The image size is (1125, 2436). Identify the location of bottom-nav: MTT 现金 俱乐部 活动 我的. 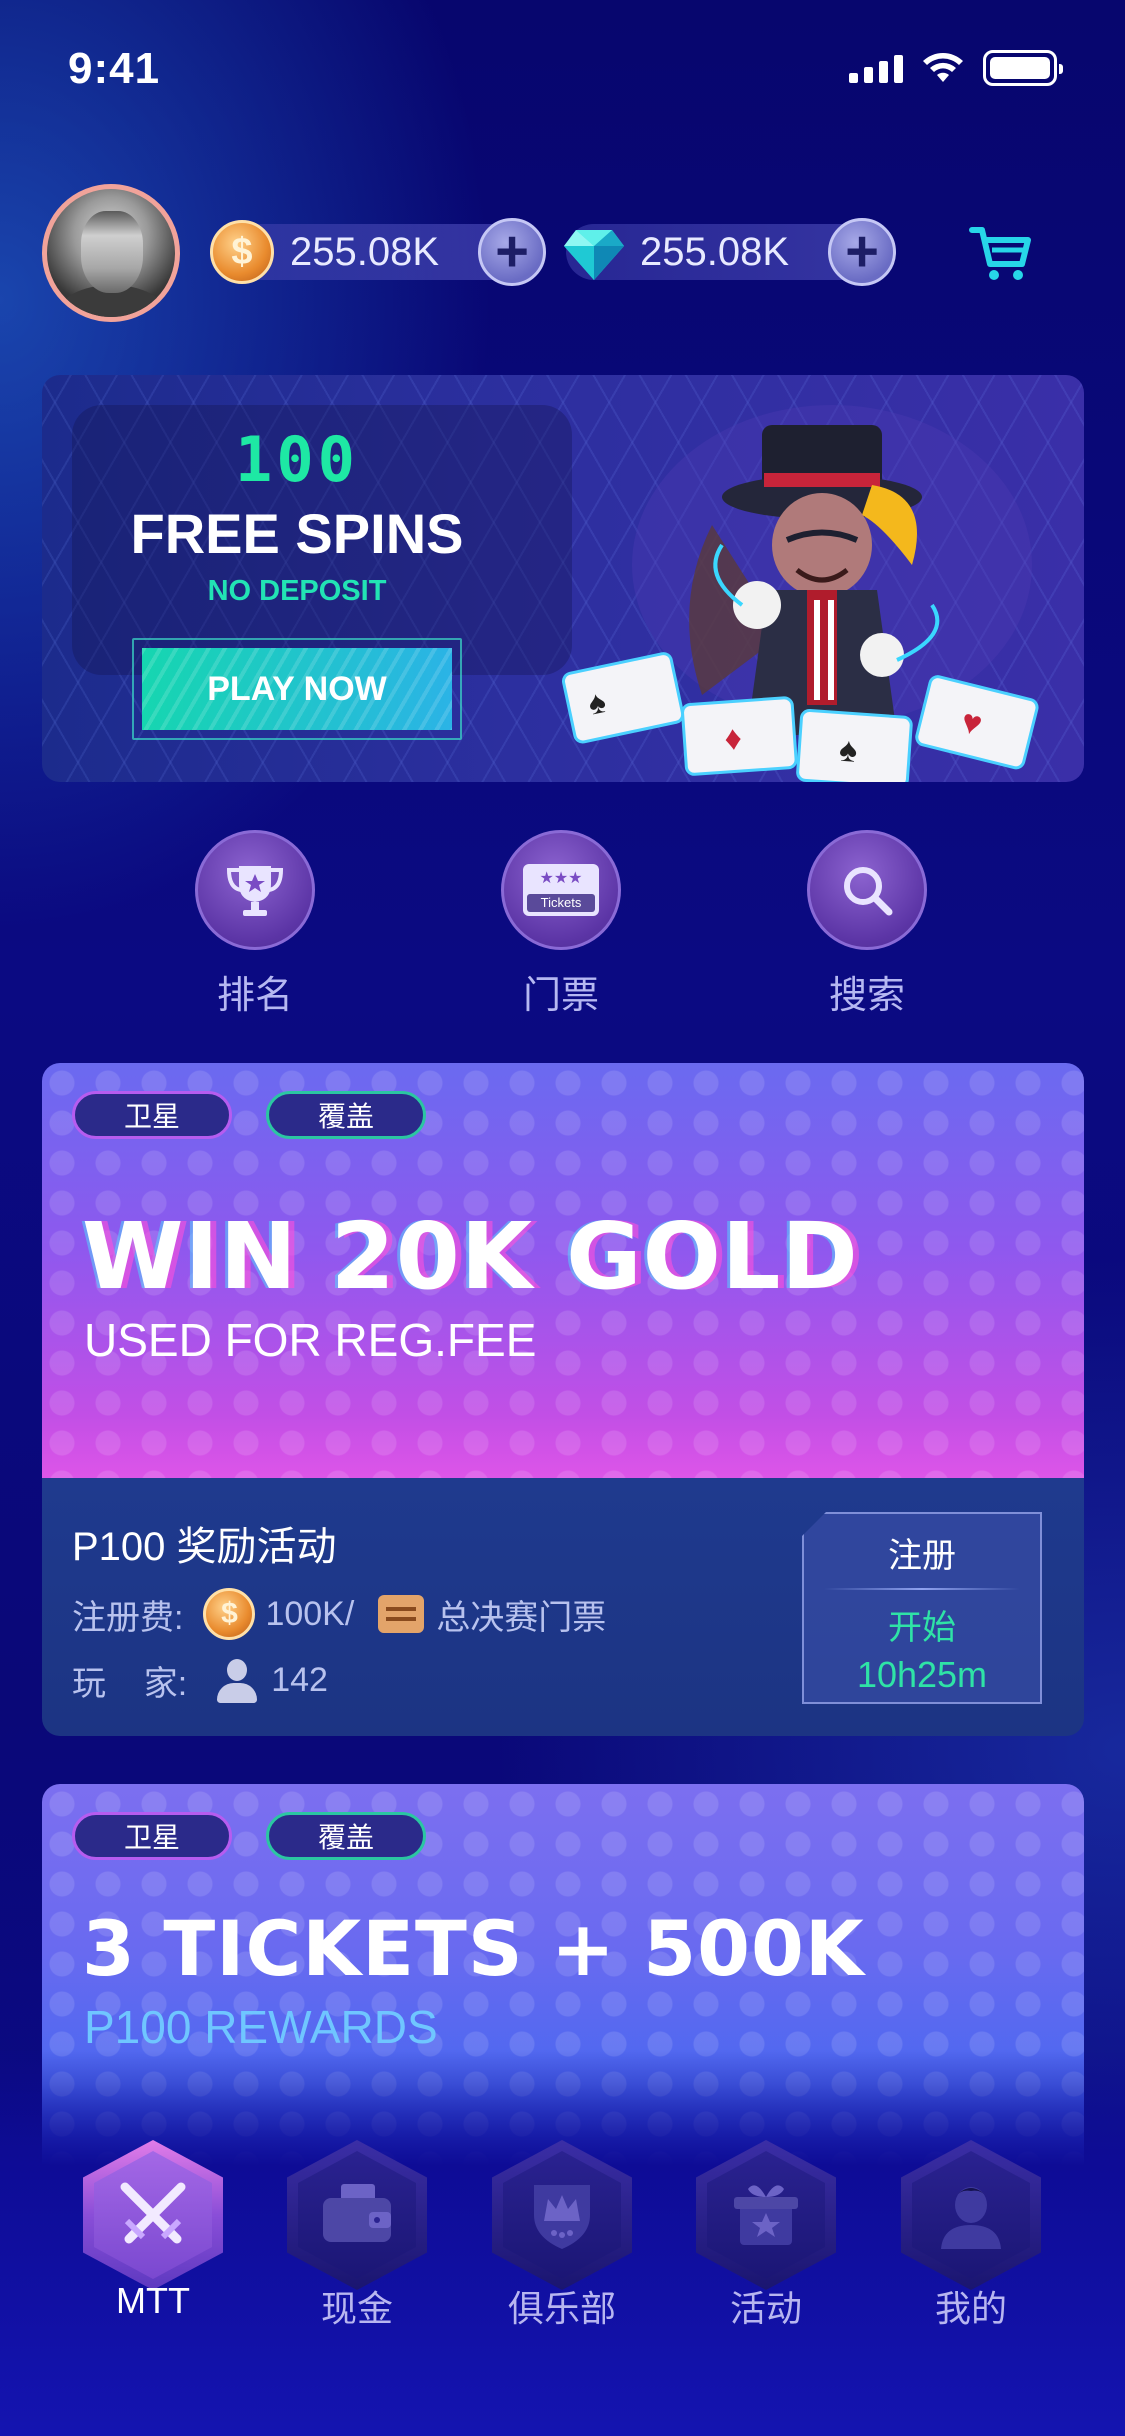
(562, 2240).